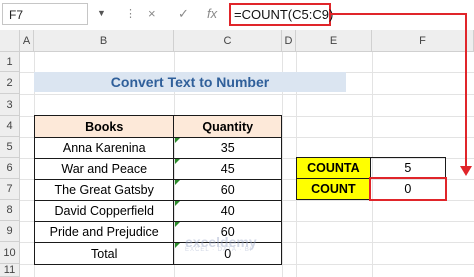 The height and width of the screenshot is (277, 474). What do you see at coordinates (466, 171) in the screenshot?
I see `arrow-head-icon` at bounding box center [466, 171].